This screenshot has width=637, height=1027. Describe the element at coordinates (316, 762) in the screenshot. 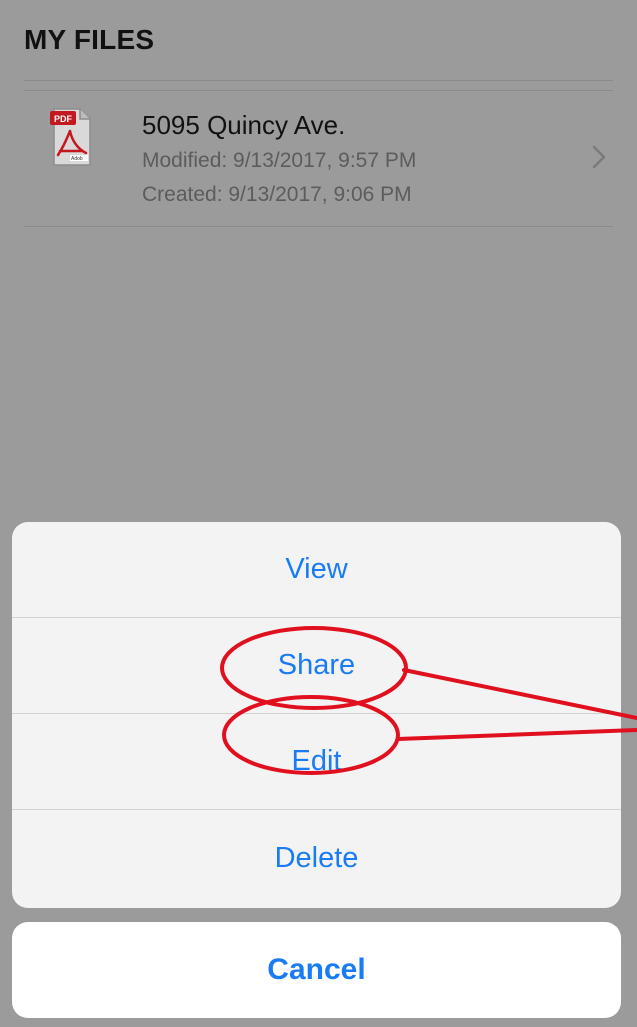

I see `edit-button: Edit` at that location.